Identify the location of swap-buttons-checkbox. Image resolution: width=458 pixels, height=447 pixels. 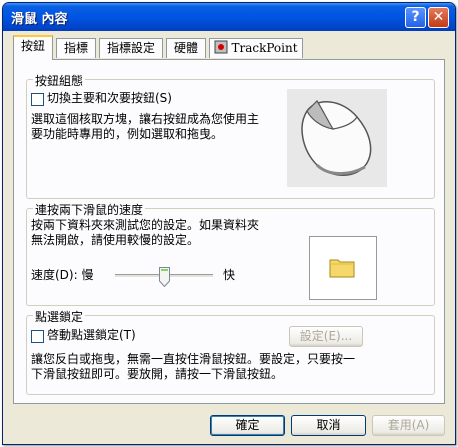
(37, 99).